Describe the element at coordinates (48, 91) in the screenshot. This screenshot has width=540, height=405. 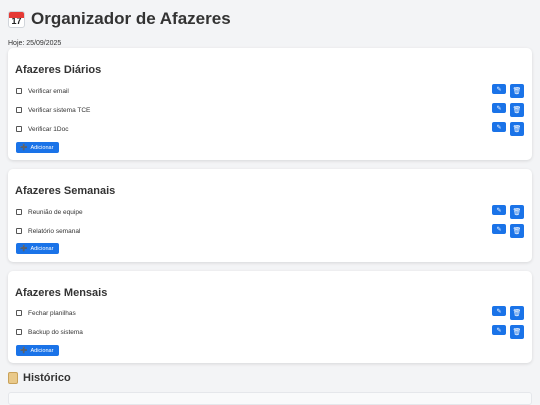
I see `task-label: Verificar email` at that location.